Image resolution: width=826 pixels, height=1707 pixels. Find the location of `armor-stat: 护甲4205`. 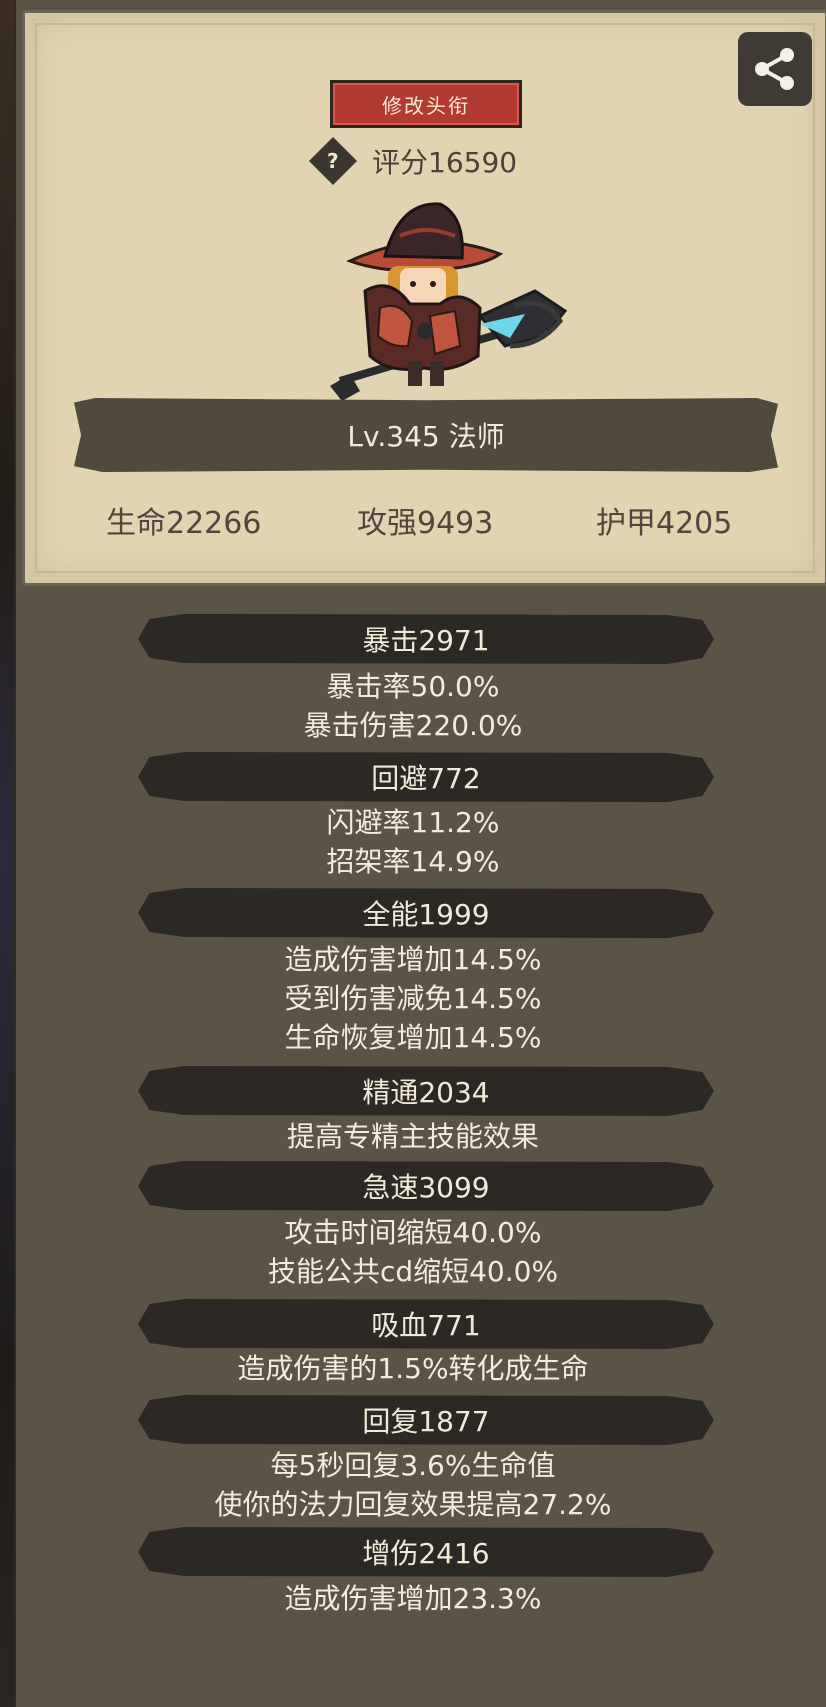

armor-stat: 护甲4205 is located at coordinates (664, 523).